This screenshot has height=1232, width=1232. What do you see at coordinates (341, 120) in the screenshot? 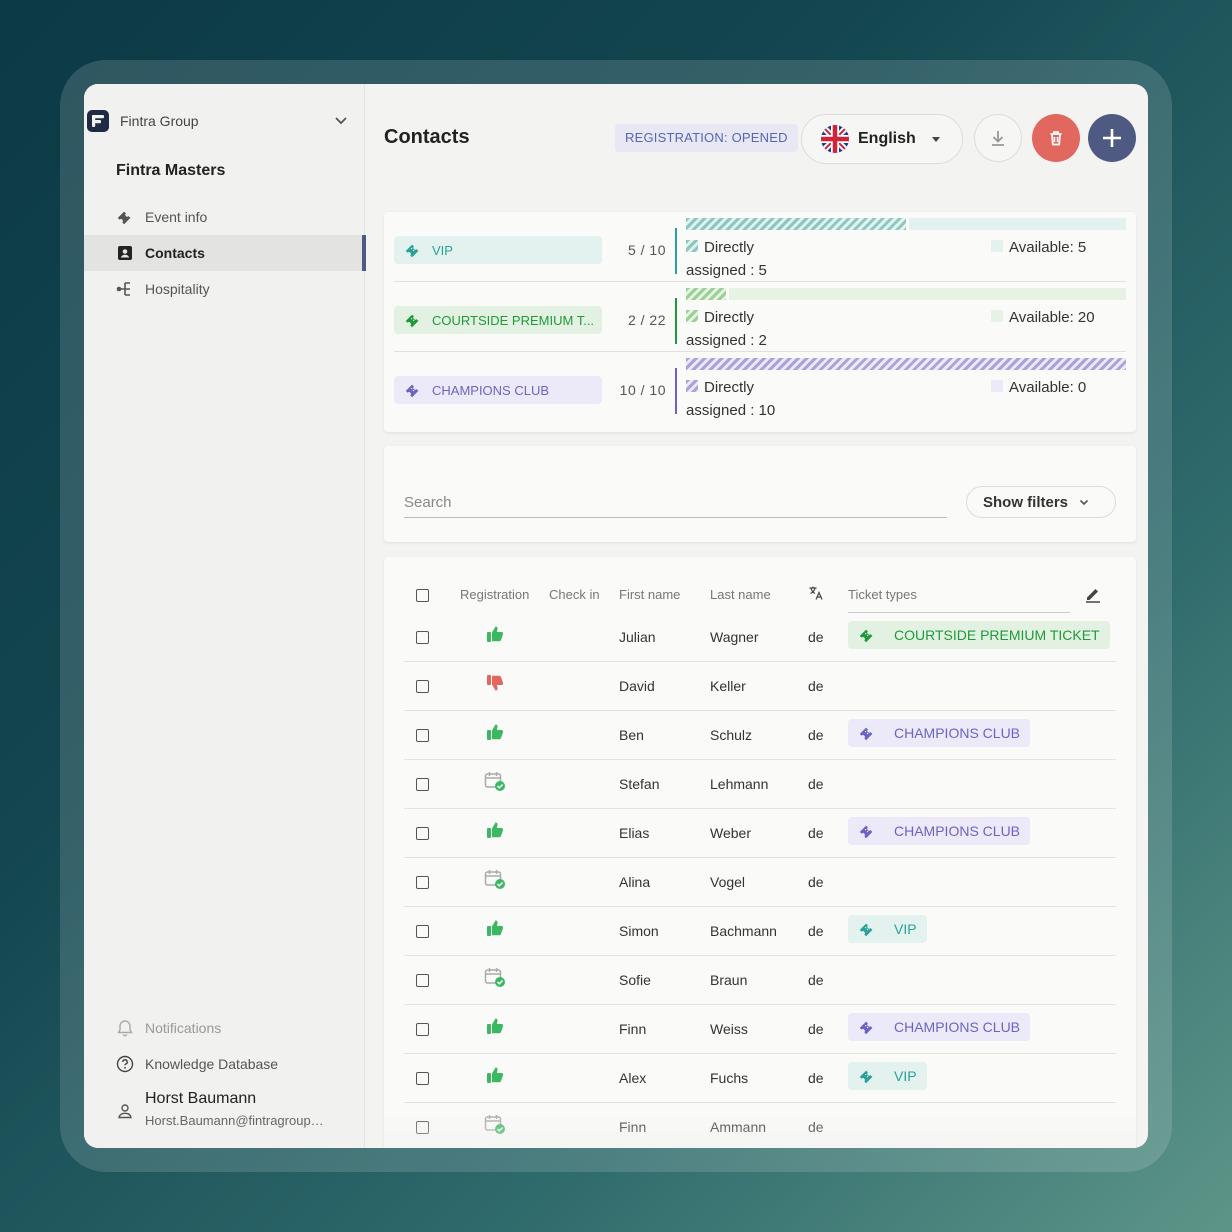
I see `chevron-down-icon` at bounding box center [341, 120].